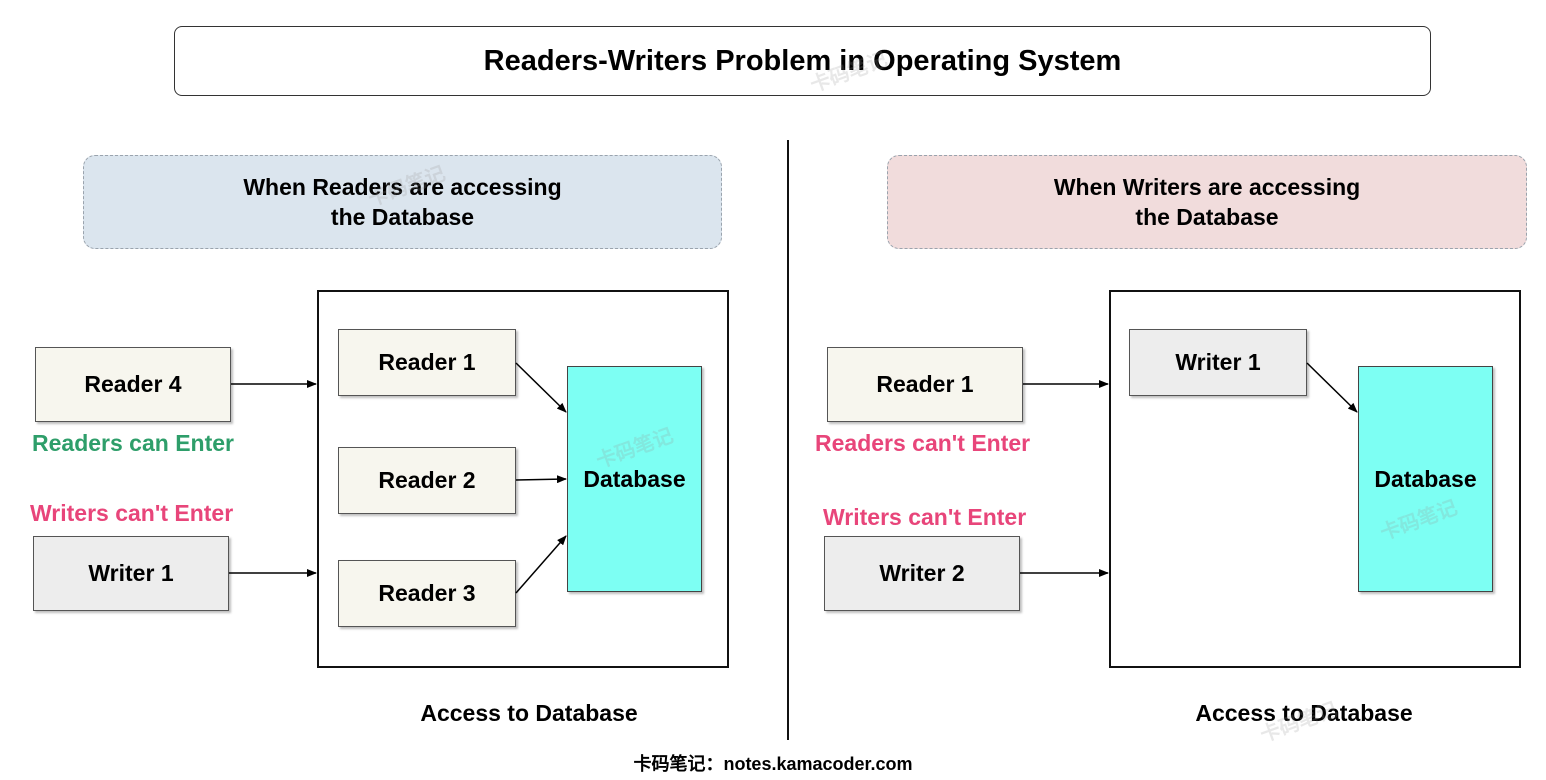  Describe the element at coordinates (541, 387) in the screenshot. I see `arrow-reader1-to-db` at that location.